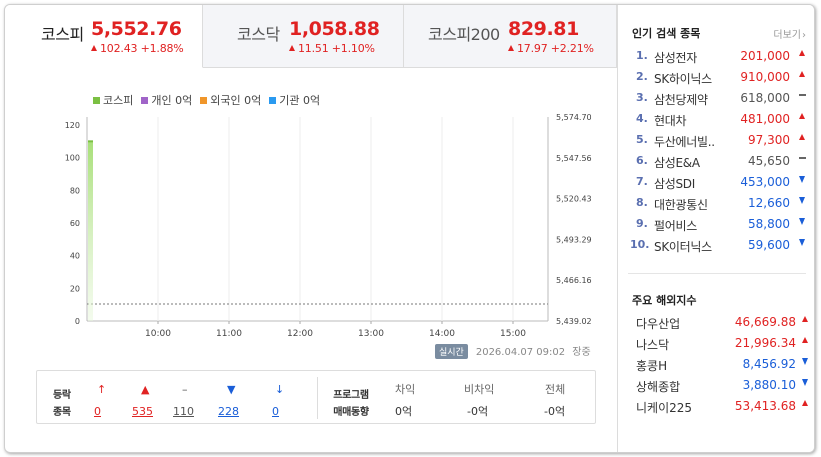 This screenshot has width=821, height=457. I want to click on tab-change: 102.43 +1.88%, so click(137, 48).